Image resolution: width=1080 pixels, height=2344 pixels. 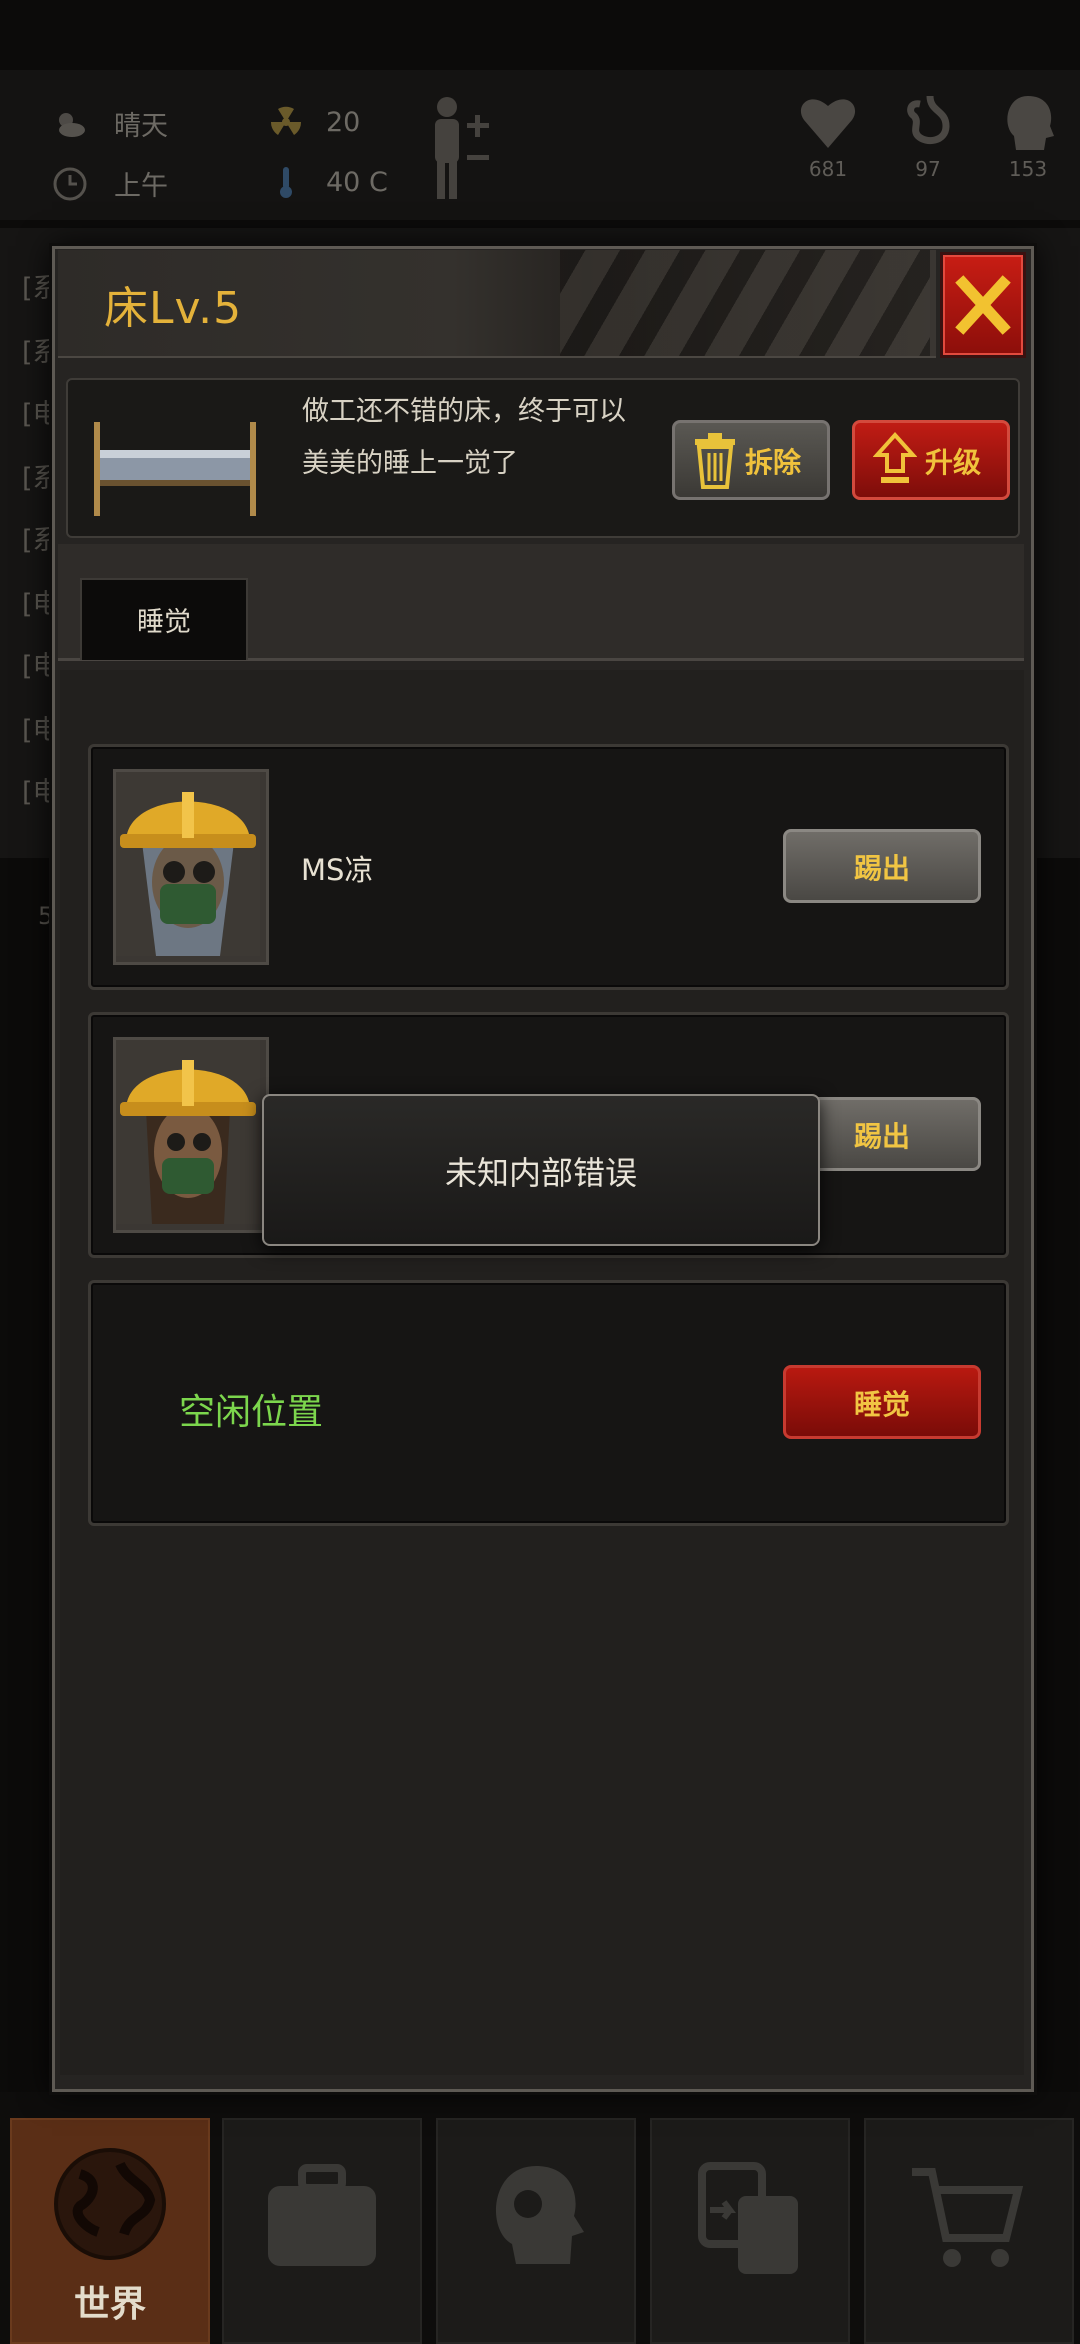 What do you see at coordinates (357, 182) in the screenshot?
I see `temperature-text: 40 C` at bounding box center [357, 182].